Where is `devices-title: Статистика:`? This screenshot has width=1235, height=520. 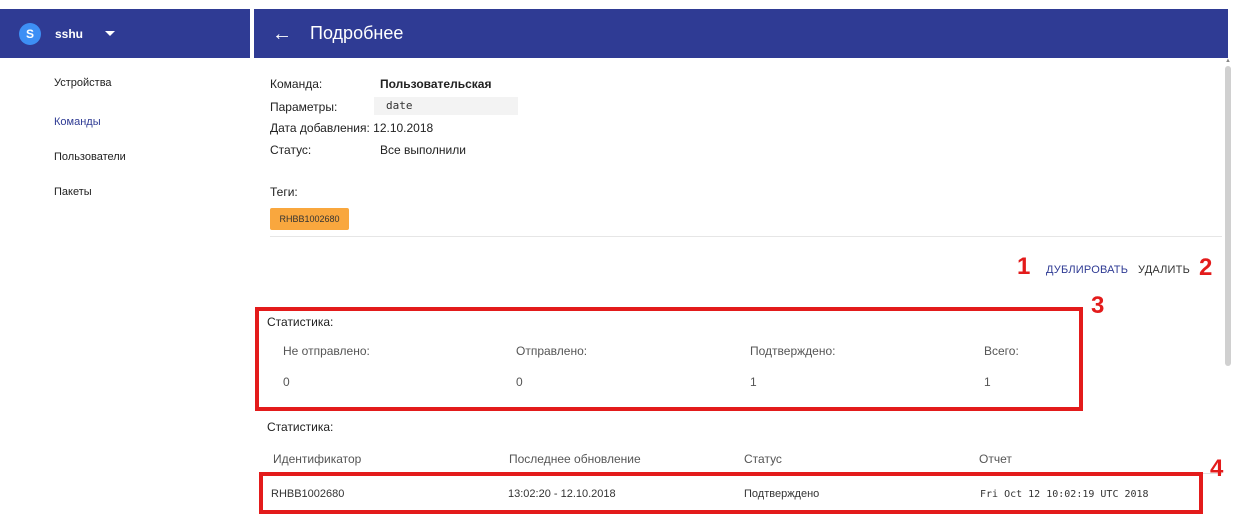 devices-title: Статистика: is located at coordinates (300, 427).